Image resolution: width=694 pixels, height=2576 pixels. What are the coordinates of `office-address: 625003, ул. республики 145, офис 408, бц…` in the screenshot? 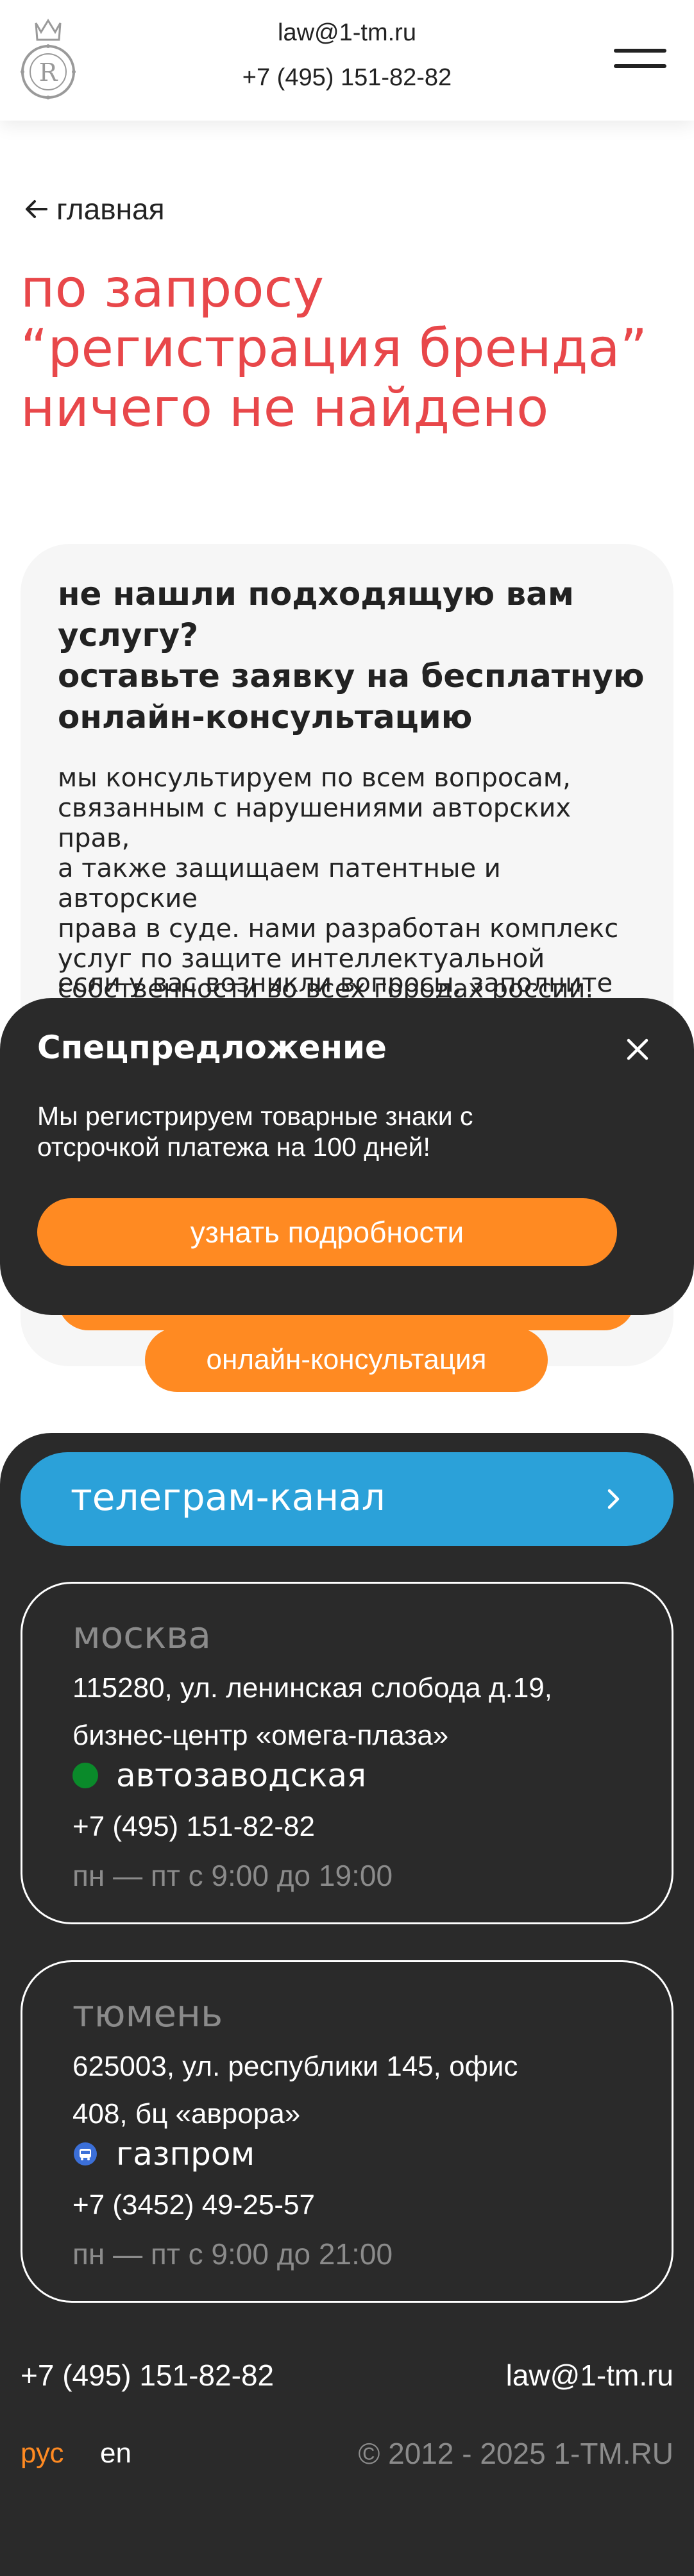 It's located at (354, 2090).